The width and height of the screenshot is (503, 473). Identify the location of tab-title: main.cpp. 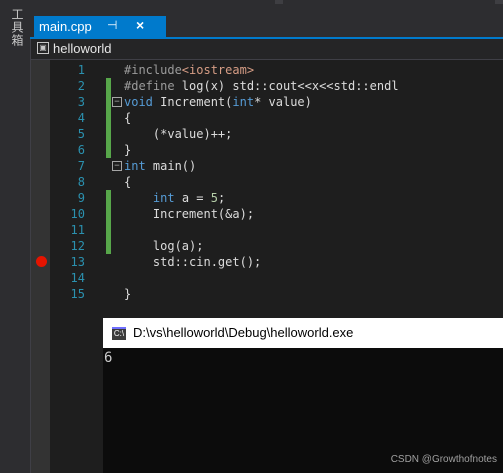
(65, 26).